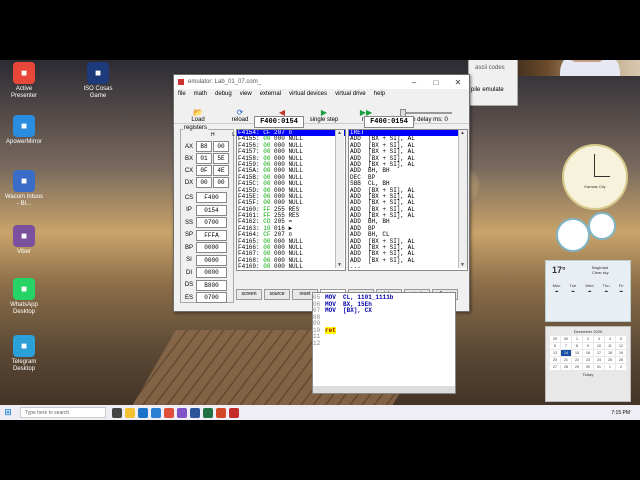  Describe the element at coordinates (211, 235) in the screenshot. I see `register-value: FFFA` at that location.